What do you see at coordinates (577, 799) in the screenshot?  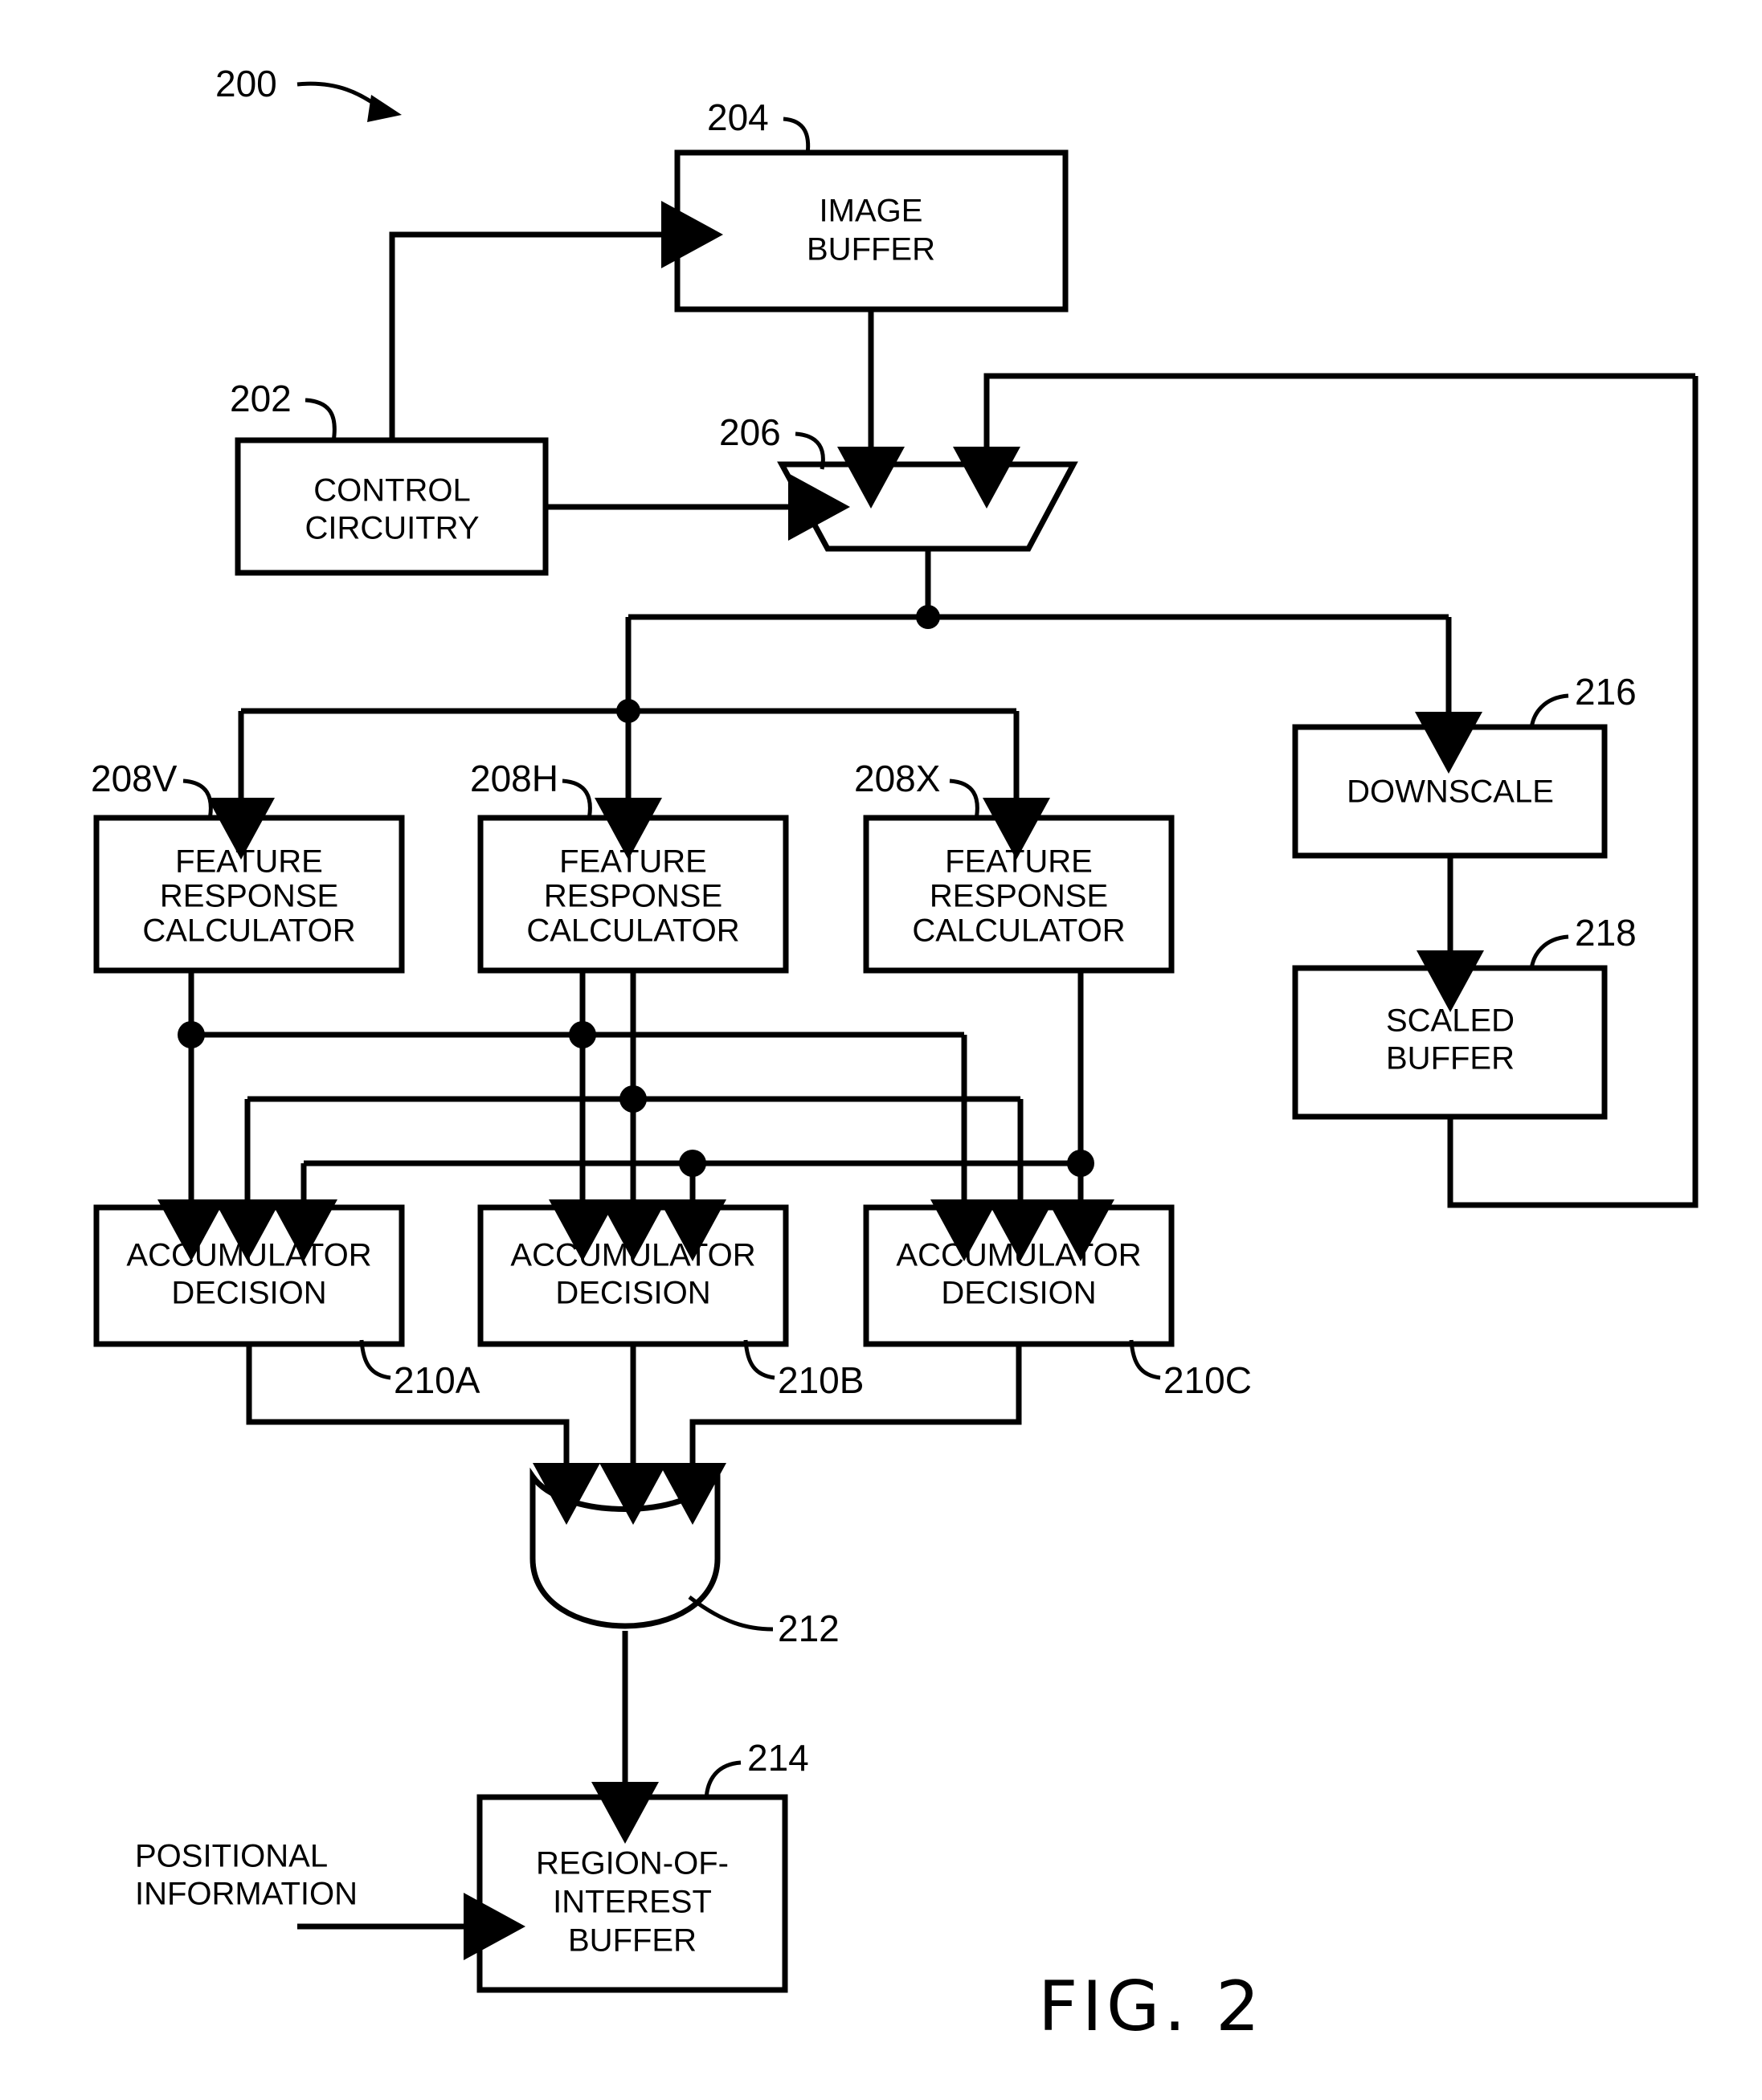 I see `ref-208h-lead` at bounding box center [577, 799].